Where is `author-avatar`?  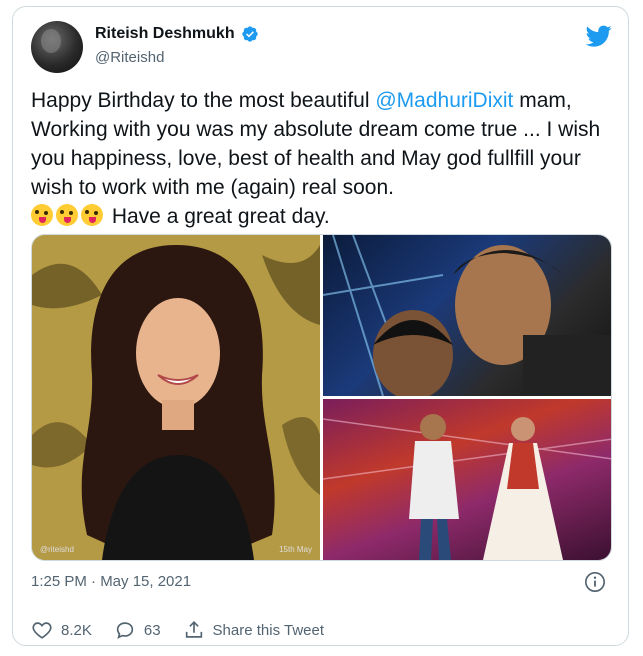 author-avatar is located at coordinates (57, 47).